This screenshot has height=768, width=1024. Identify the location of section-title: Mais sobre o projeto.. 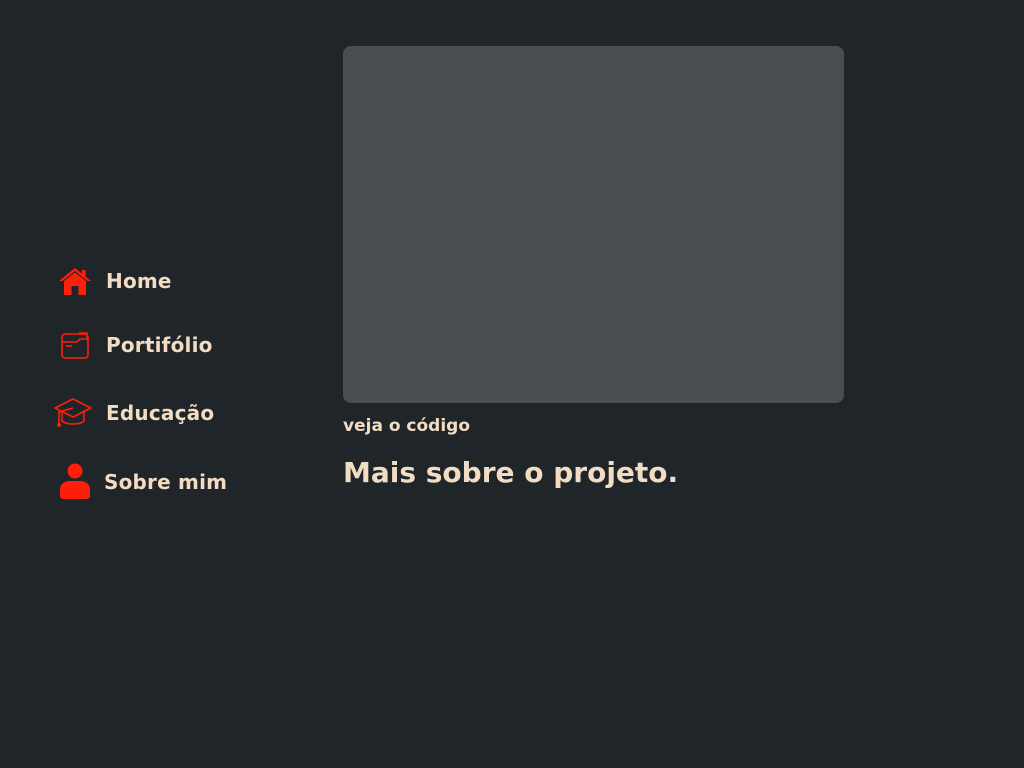
(511, 472).